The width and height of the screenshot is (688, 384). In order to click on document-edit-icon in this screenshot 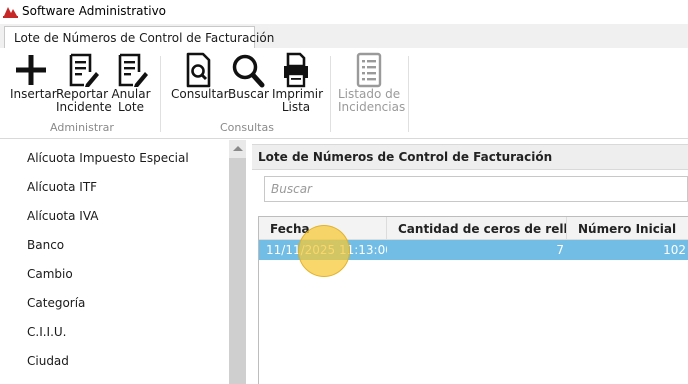, I will do `click(133, 70)`.